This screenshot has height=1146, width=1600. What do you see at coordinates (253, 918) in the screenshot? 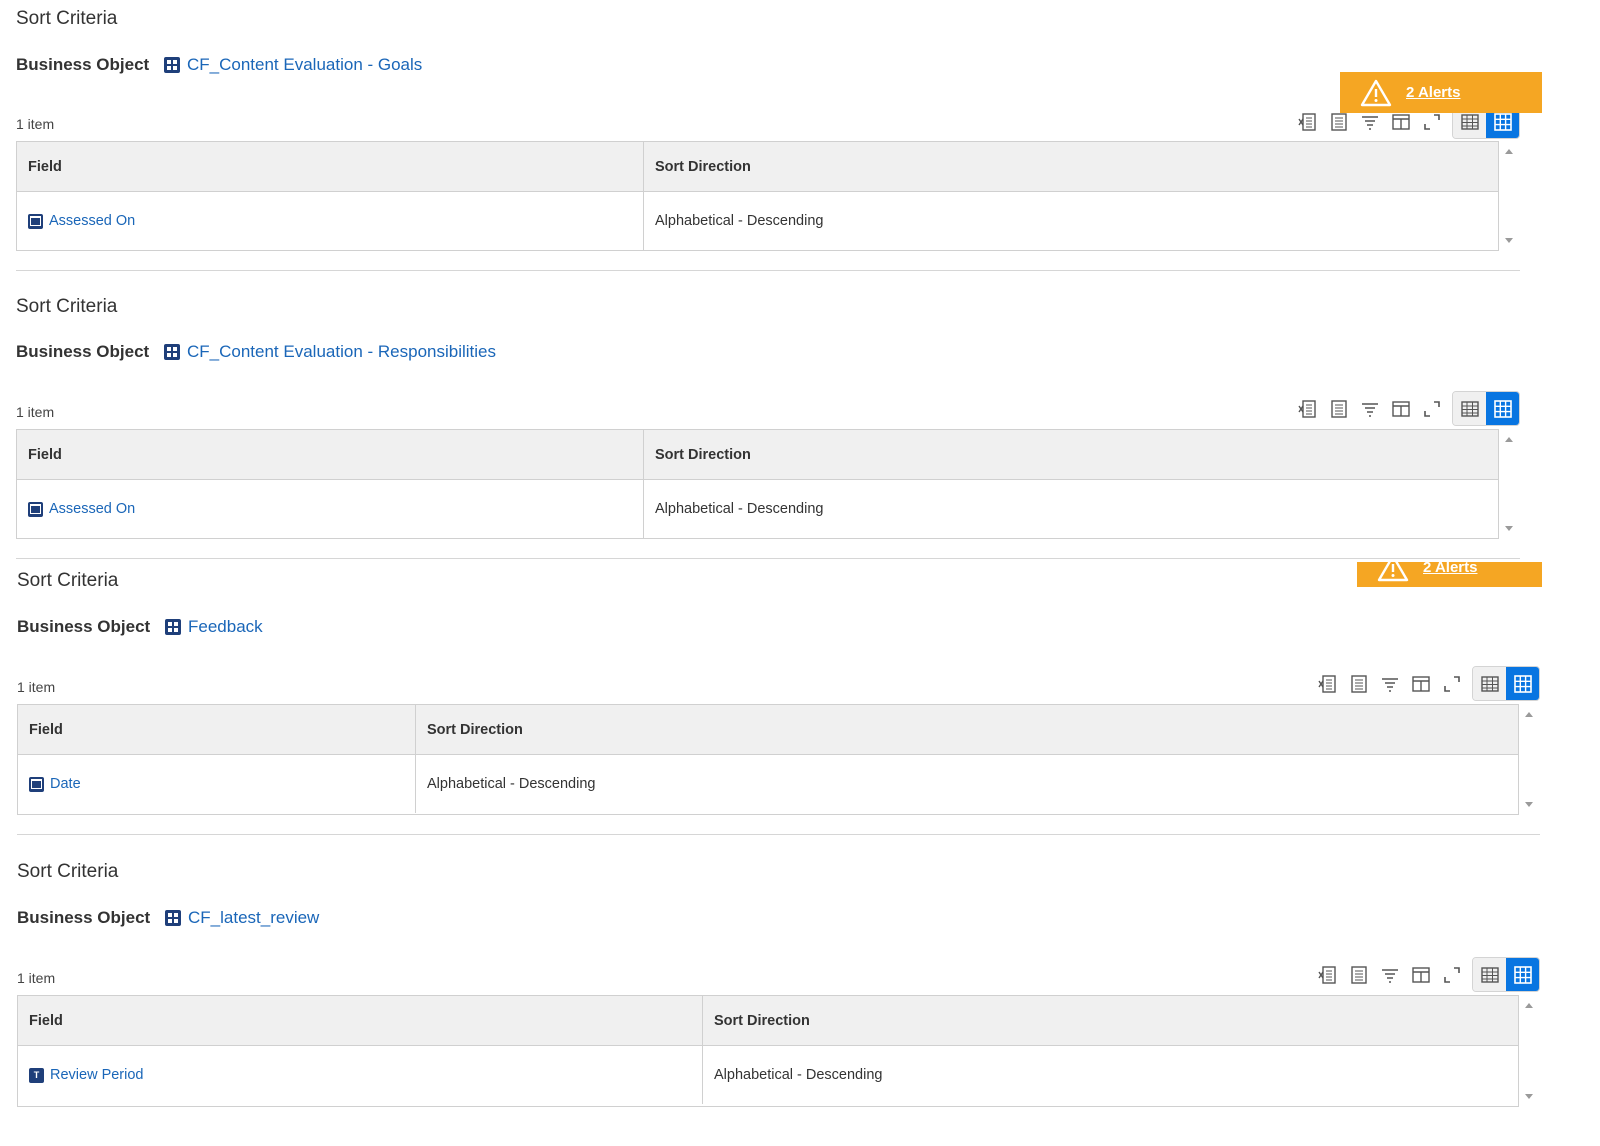
I see `business-object-link: CF_latest_review` at bounding box center [253, 918].